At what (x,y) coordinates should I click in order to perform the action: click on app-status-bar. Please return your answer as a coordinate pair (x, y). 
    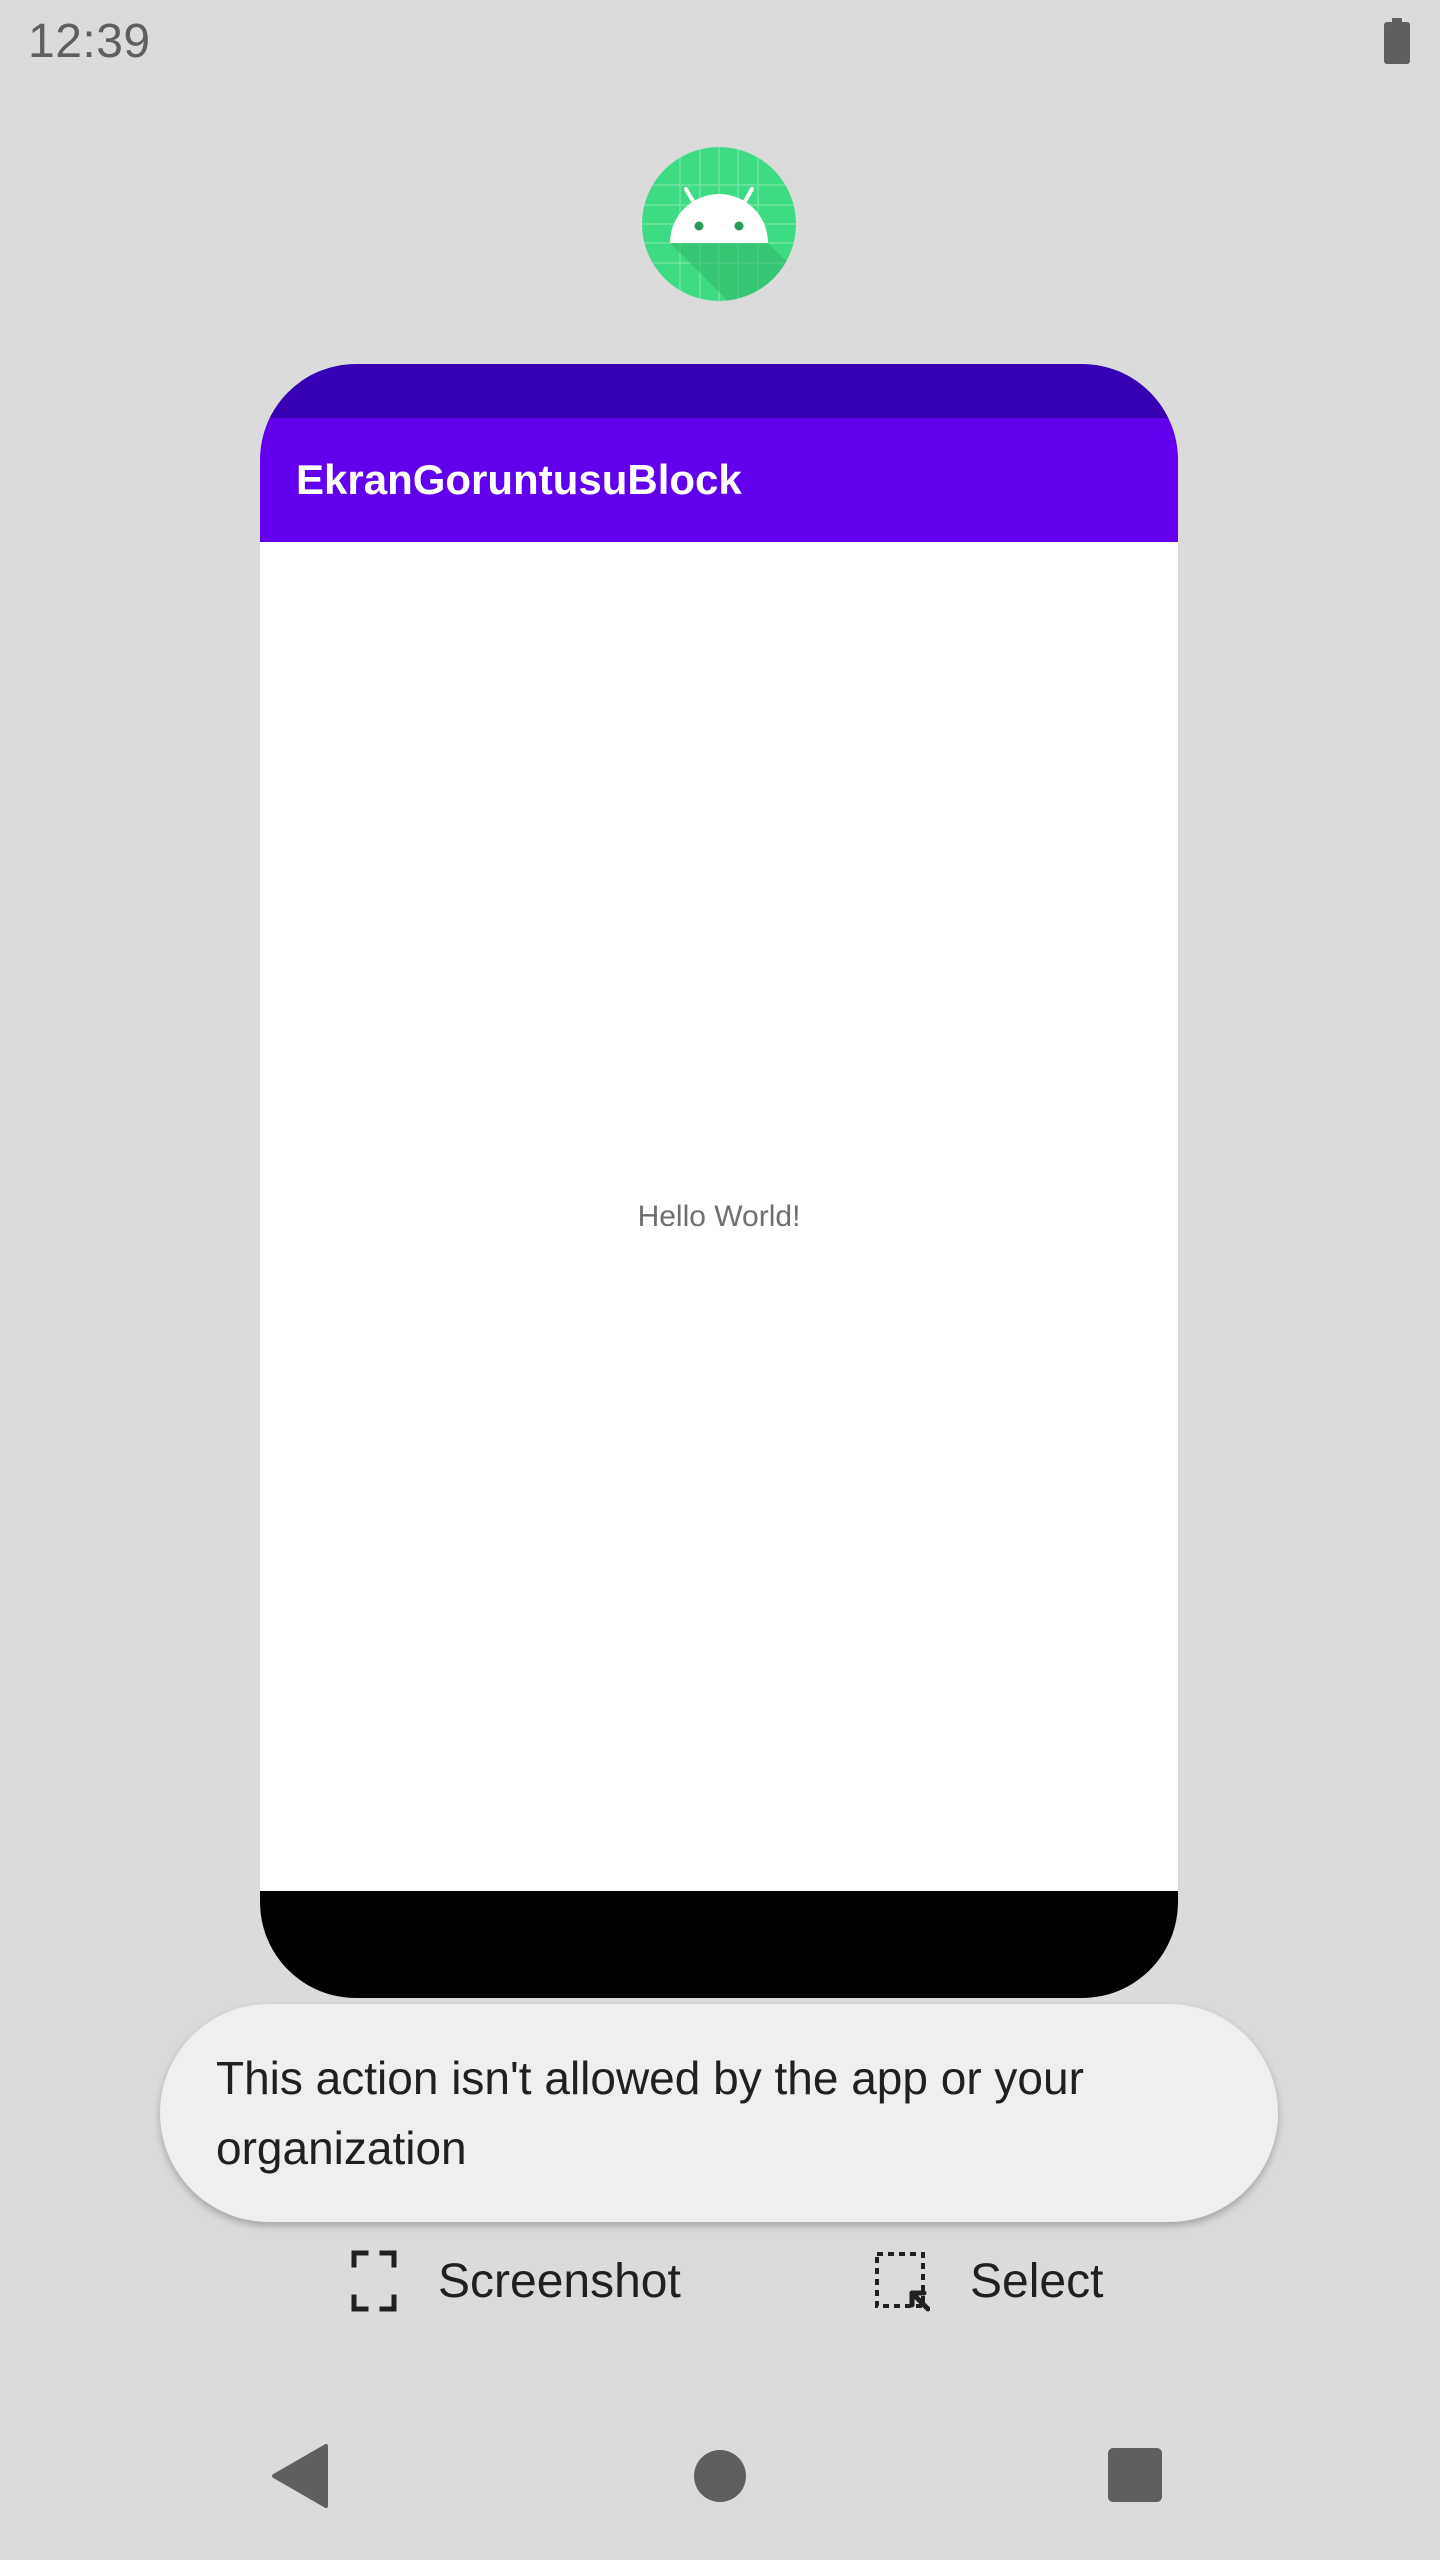
    Looking at the image, I should click on (719, 391).